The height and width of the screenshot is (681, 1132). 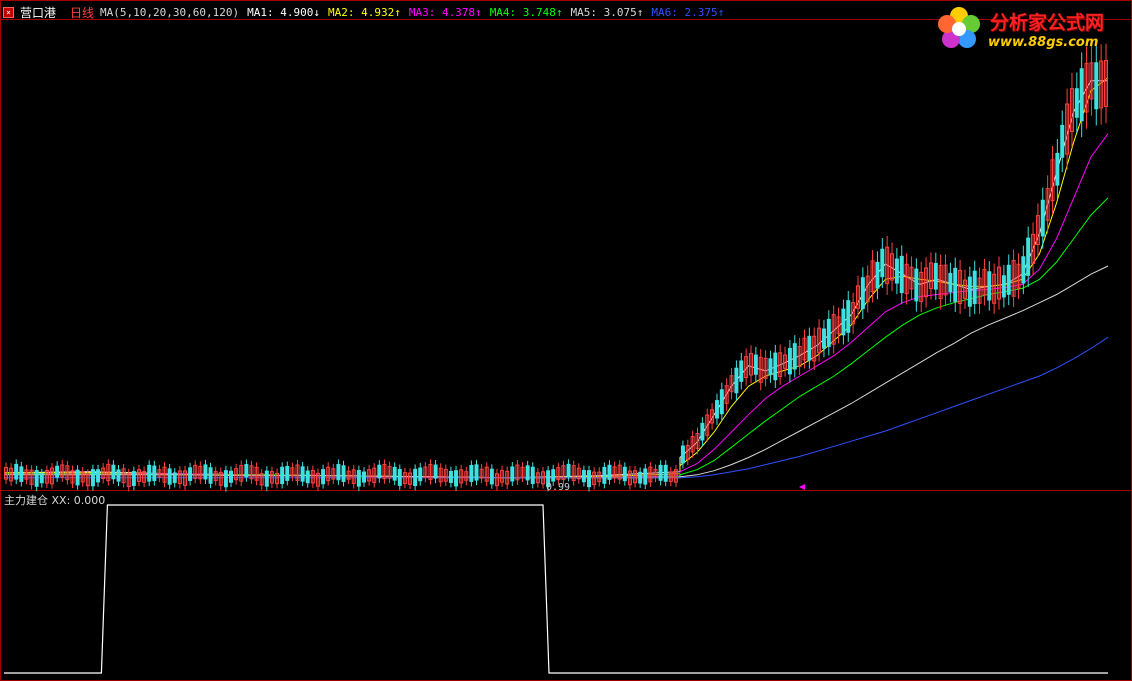 I want to click on current-marker-icon, so click(x=802, y=487).